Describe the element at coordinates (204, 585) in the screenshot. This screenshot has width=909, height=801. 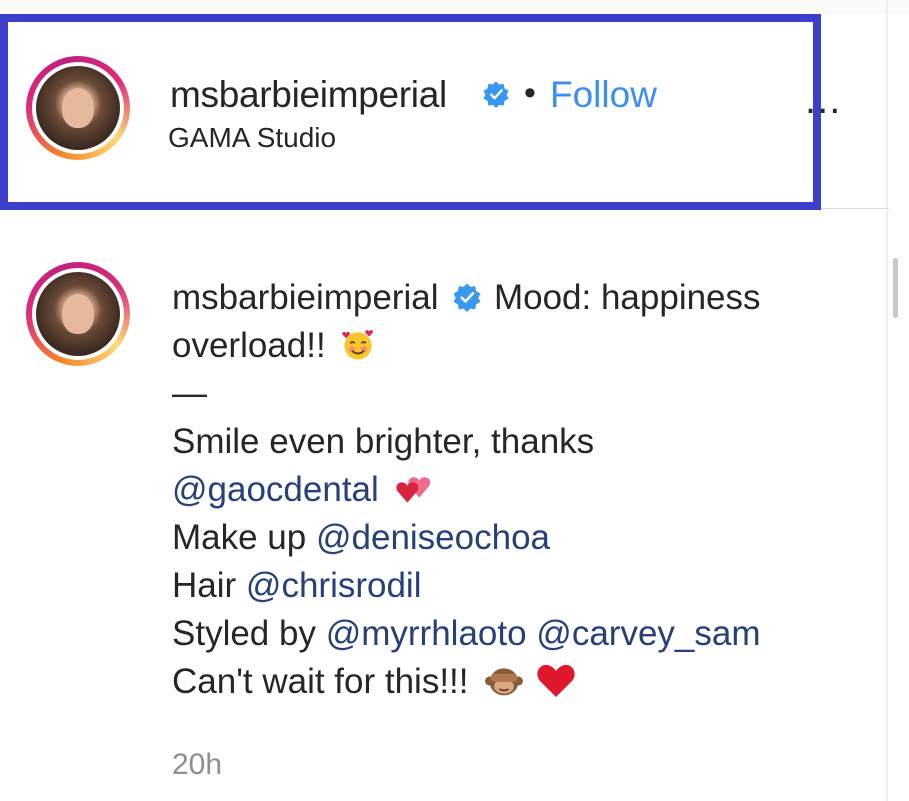
I see `hair-label: Hair` at that location.